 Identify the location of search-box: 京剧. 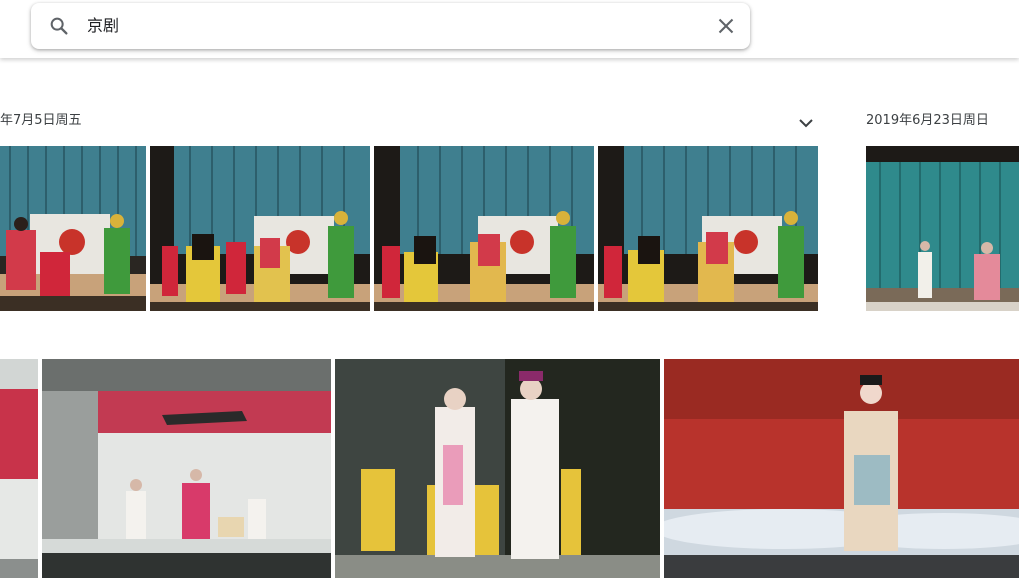
(390, 26).